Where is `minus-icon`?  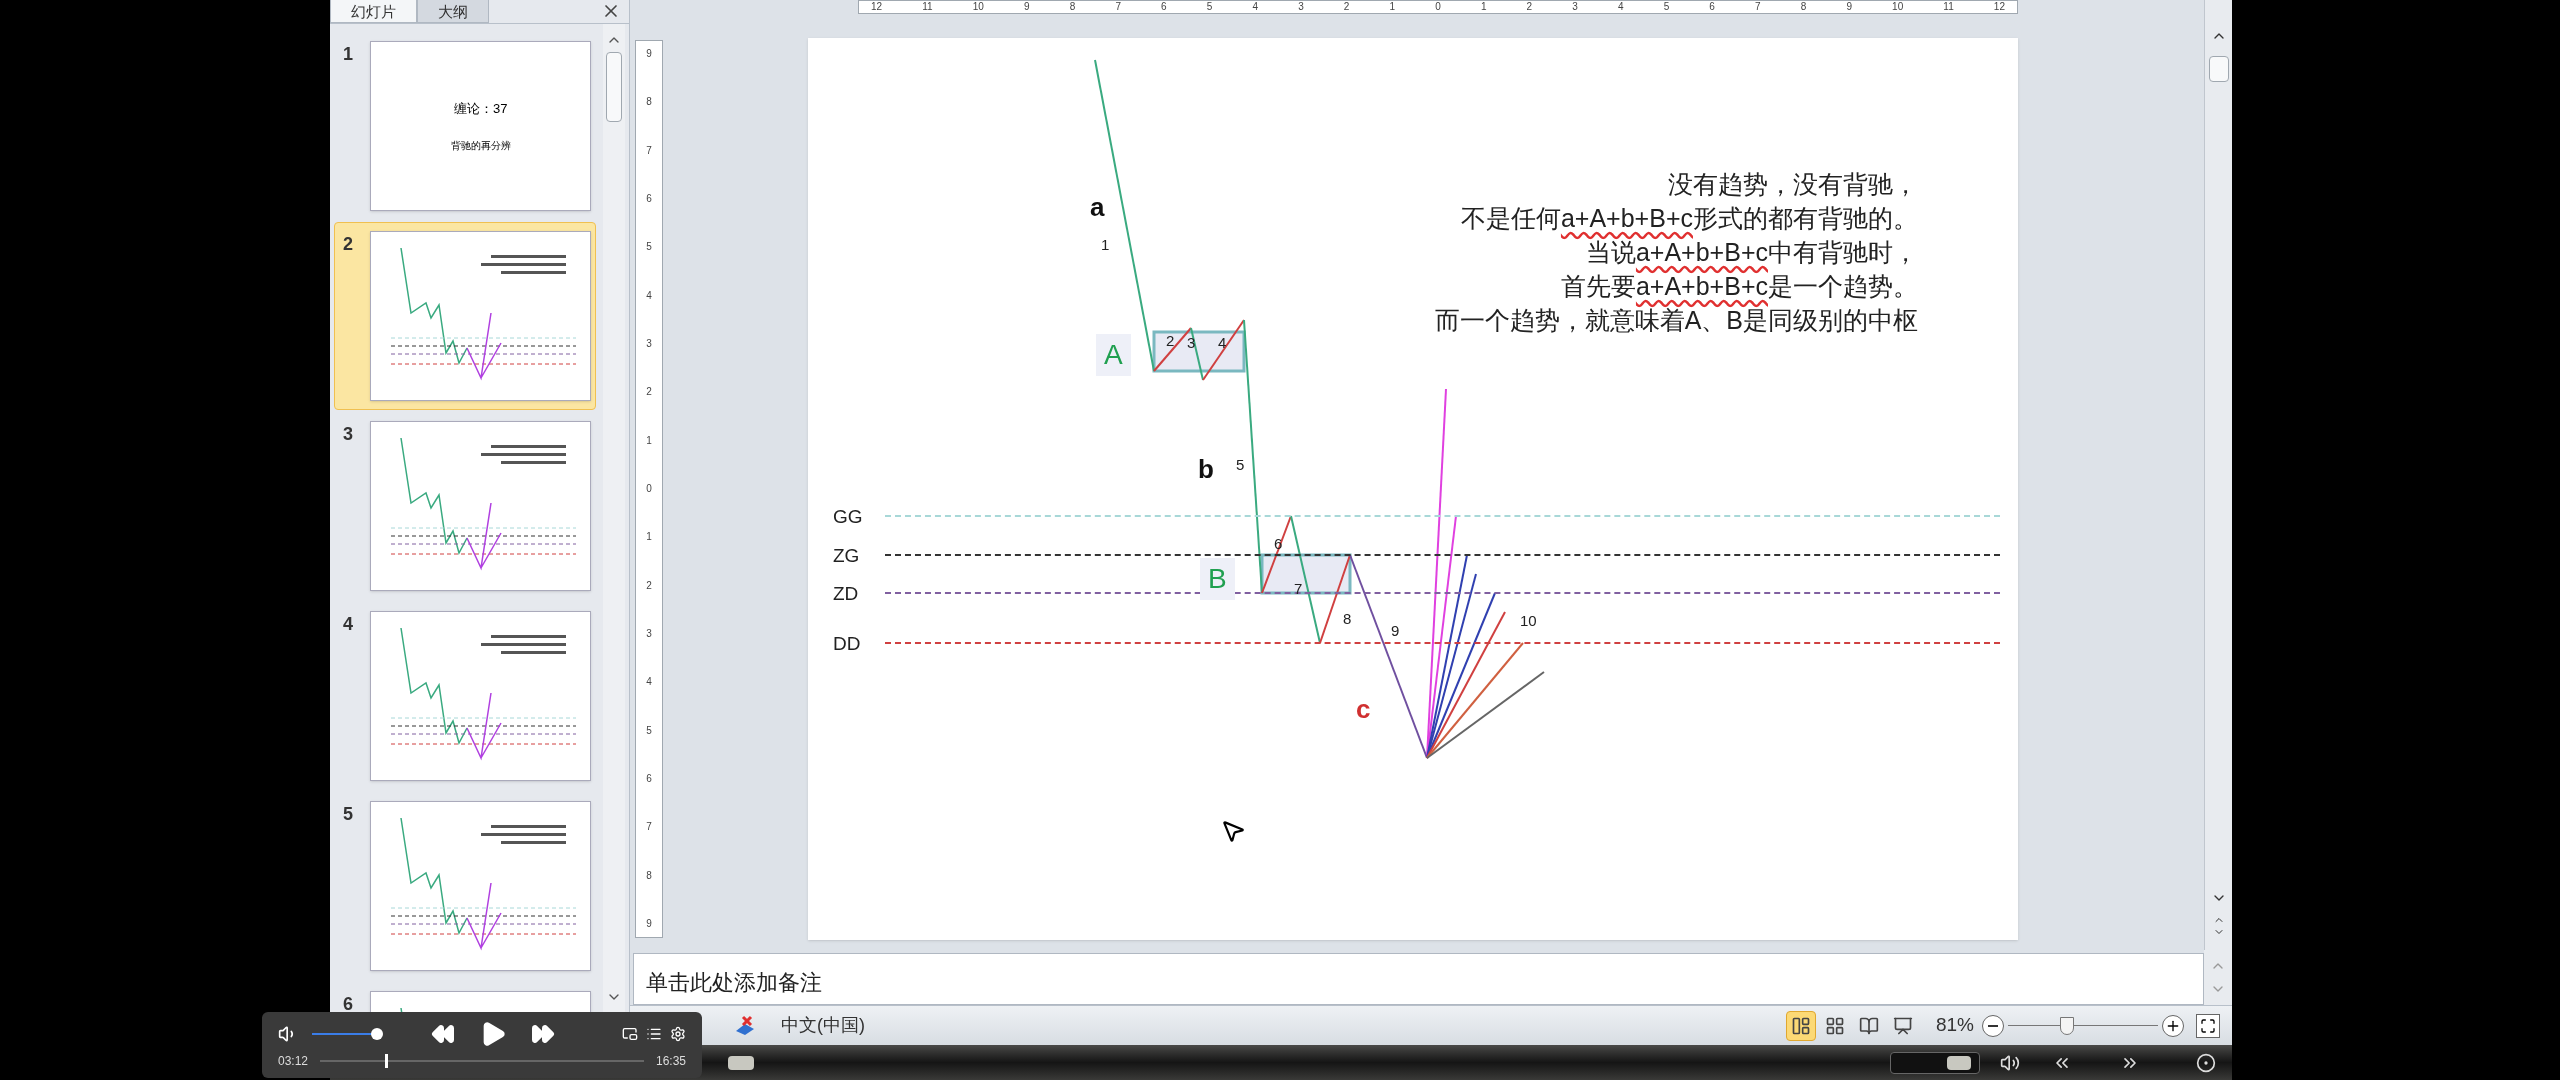 minus-icon is located at coordinates (1993, 1025).